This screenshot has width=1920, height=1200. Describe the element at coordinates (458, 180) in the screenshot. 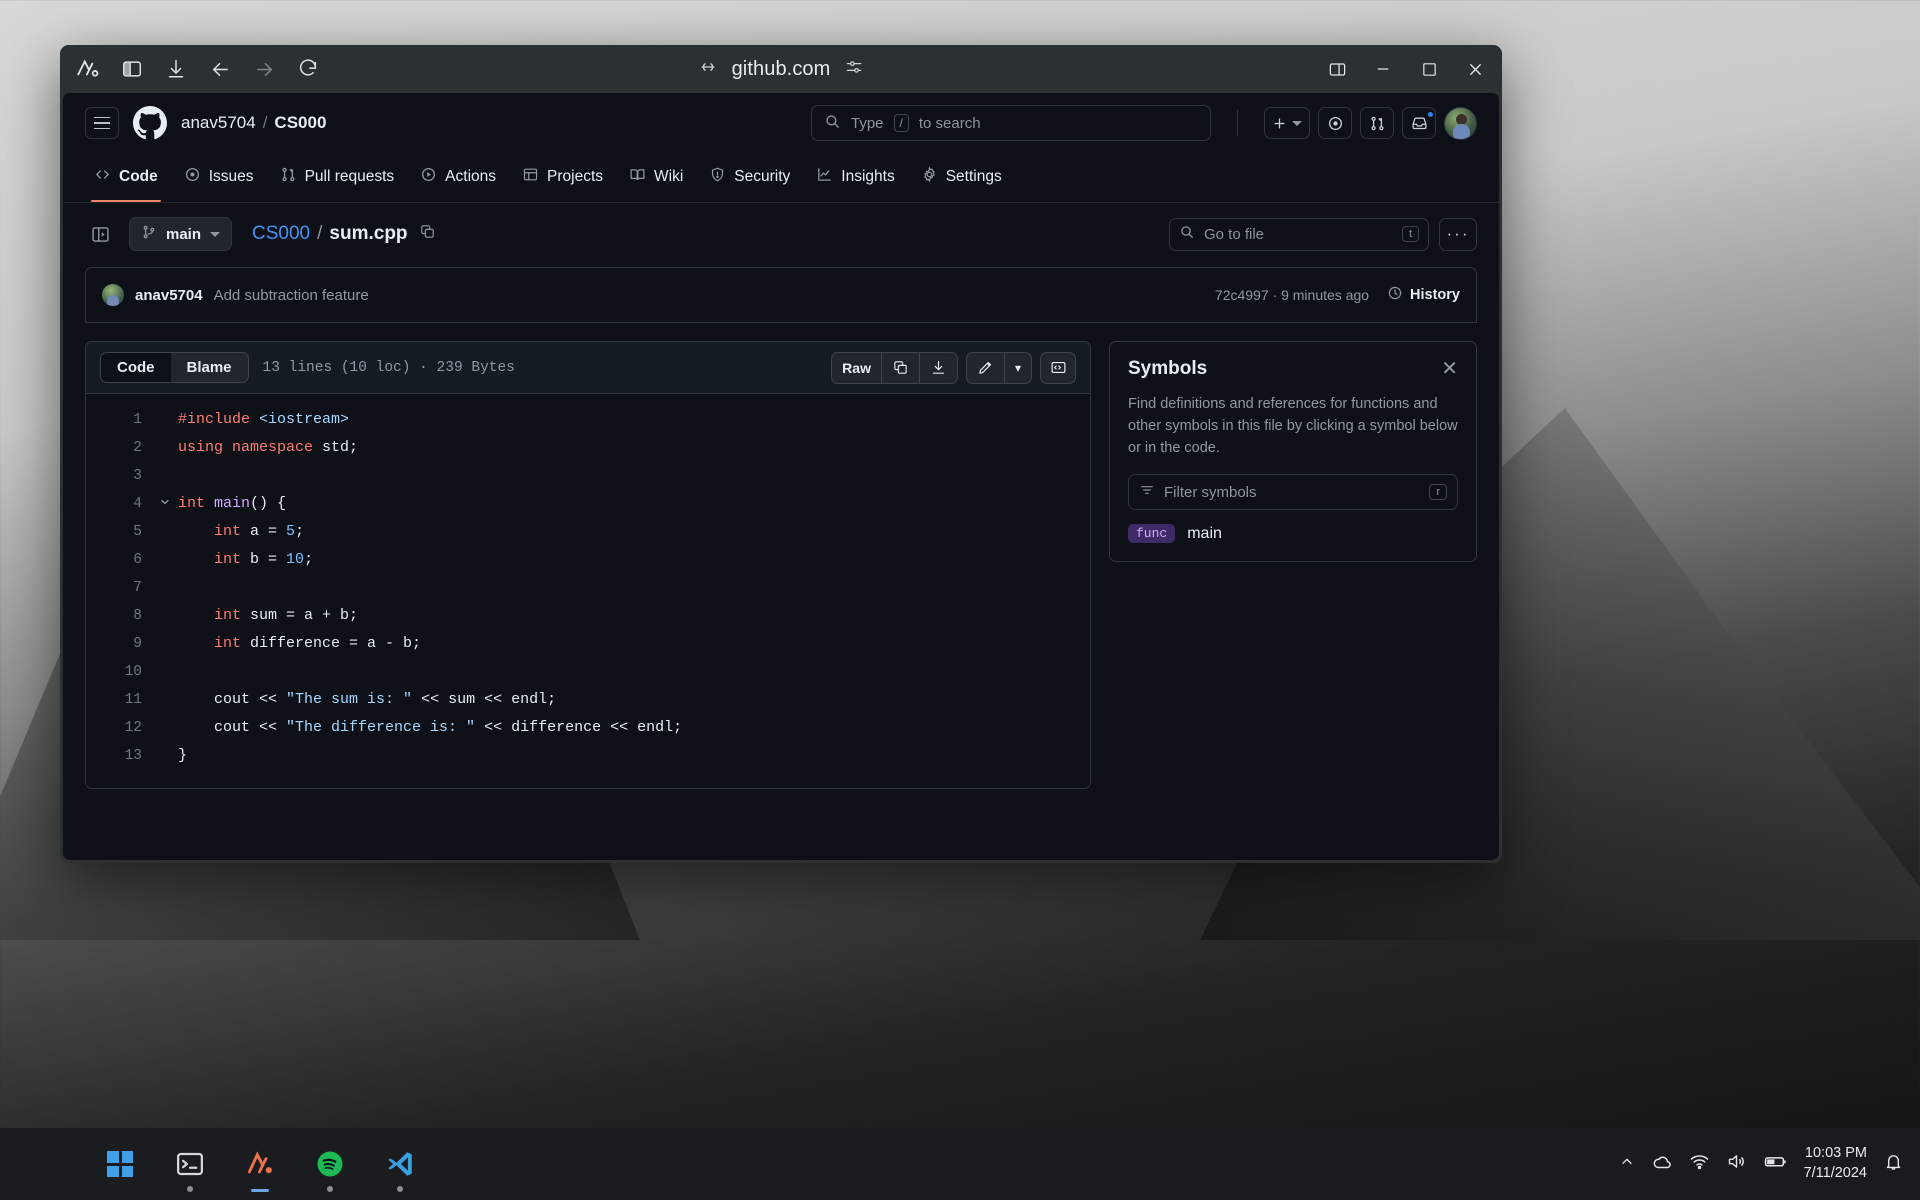

I see `tab-actions: Actions` at that location.